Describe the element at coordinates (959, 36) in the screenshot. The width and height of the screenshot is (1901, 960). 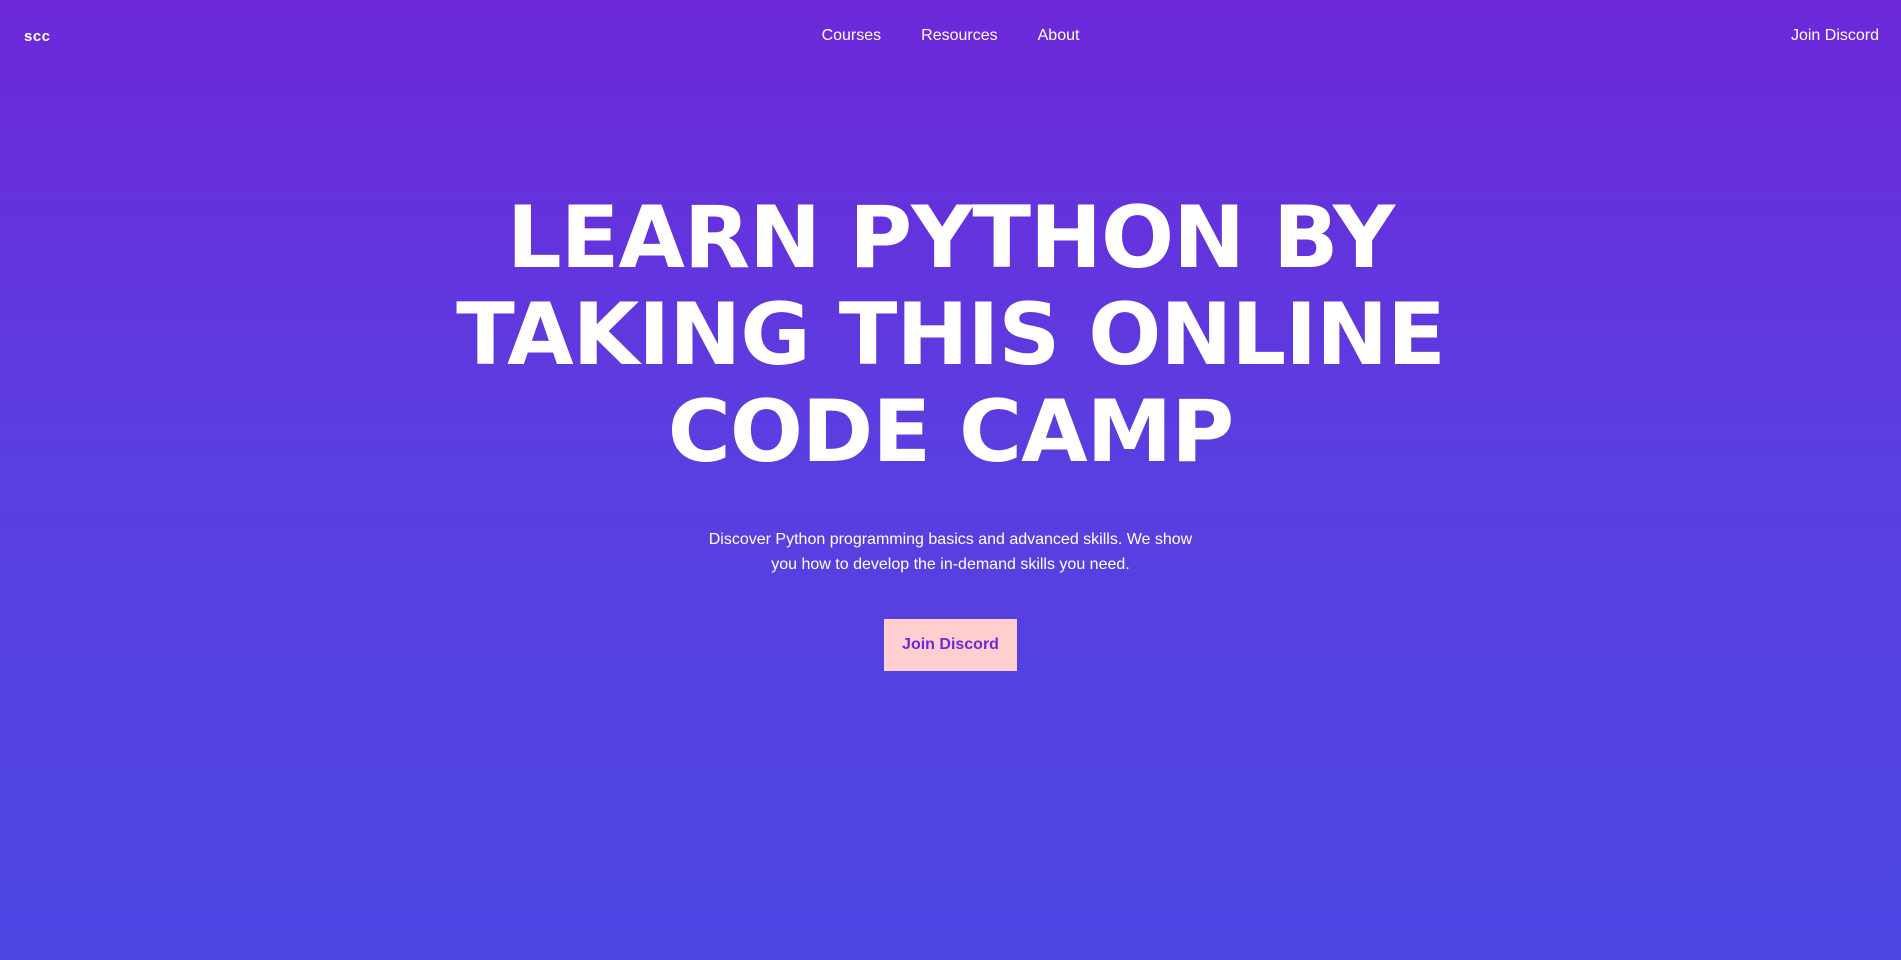
I see `nav-item-resources: Resources` at that location.